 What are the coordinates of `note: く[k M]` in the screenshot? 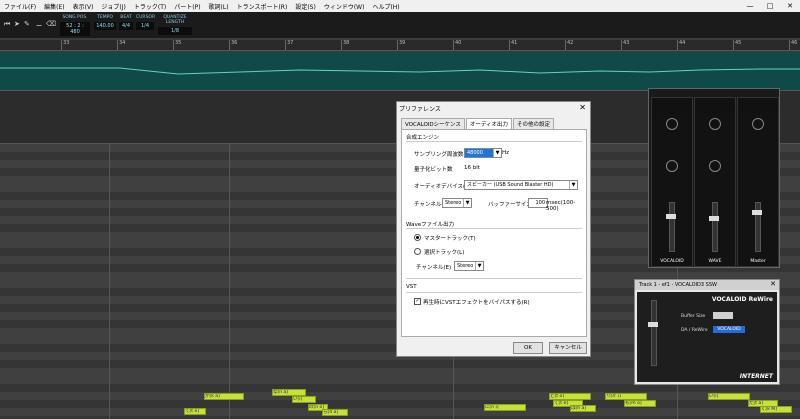 It's located at (776, 409).